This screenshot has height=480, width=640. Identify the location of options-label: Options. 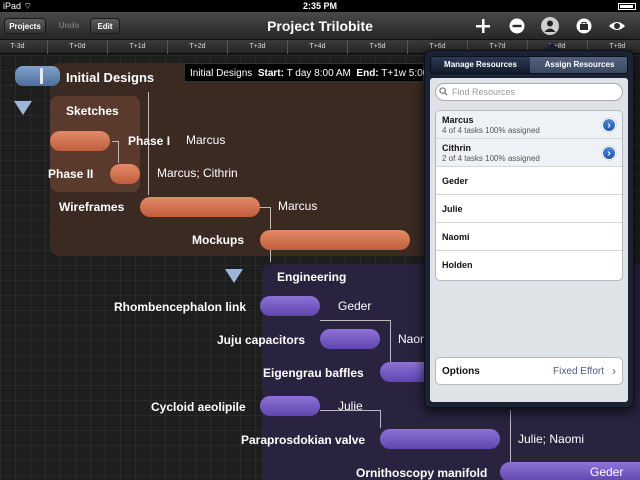
(461, 371).